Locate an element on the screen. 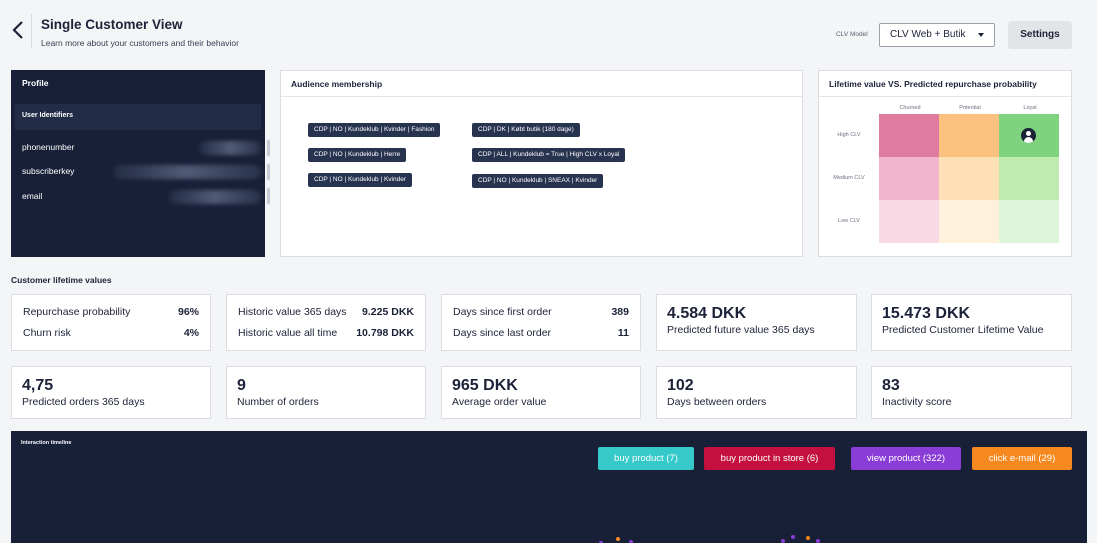 The image size is (1097, 543). legend-buy-product: buy product (7) is located at coordinates (646, 458).